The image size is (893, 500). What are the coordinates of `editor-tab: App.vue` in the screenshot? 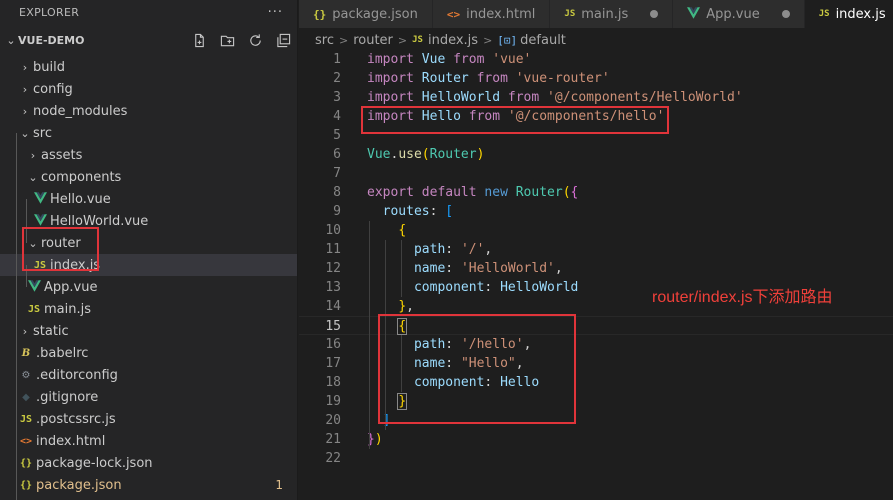 It's located at (739, 14).